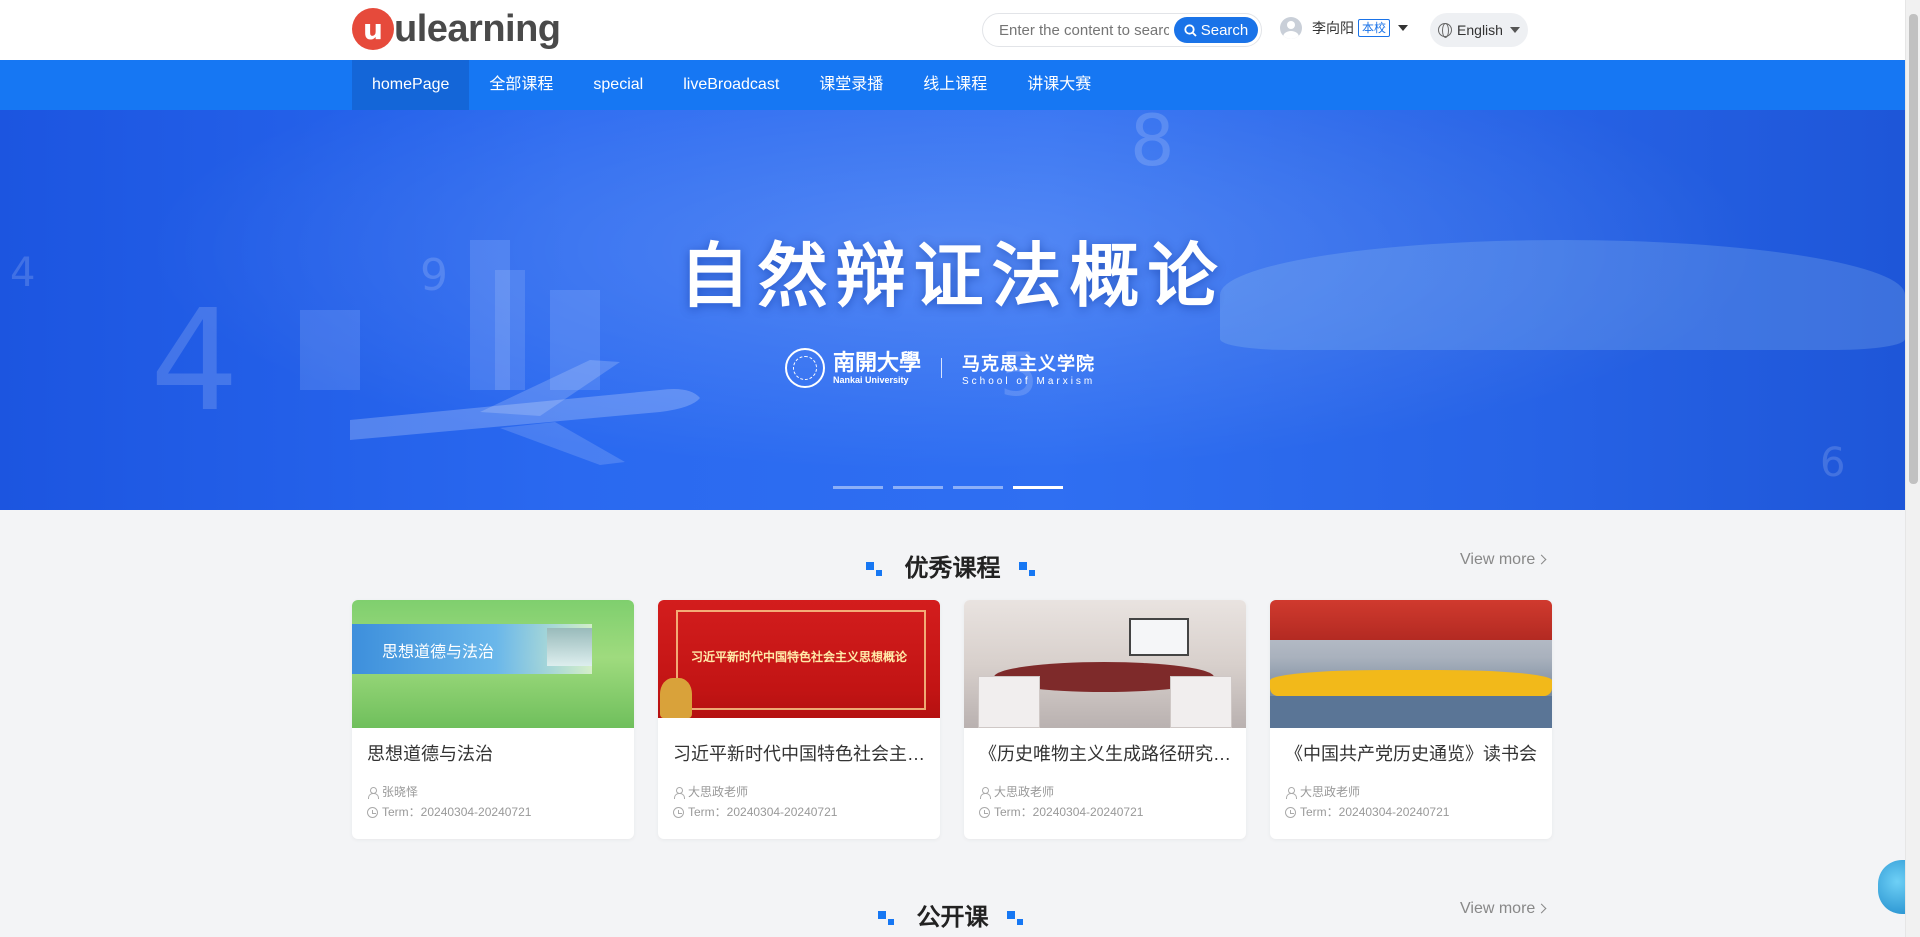 The height and width of the screenshot is (937, 1920). What do you see at coordinates (618, 85) in the screenshot?
I see `nav-item-special: special` at bounding box center [618, 85].